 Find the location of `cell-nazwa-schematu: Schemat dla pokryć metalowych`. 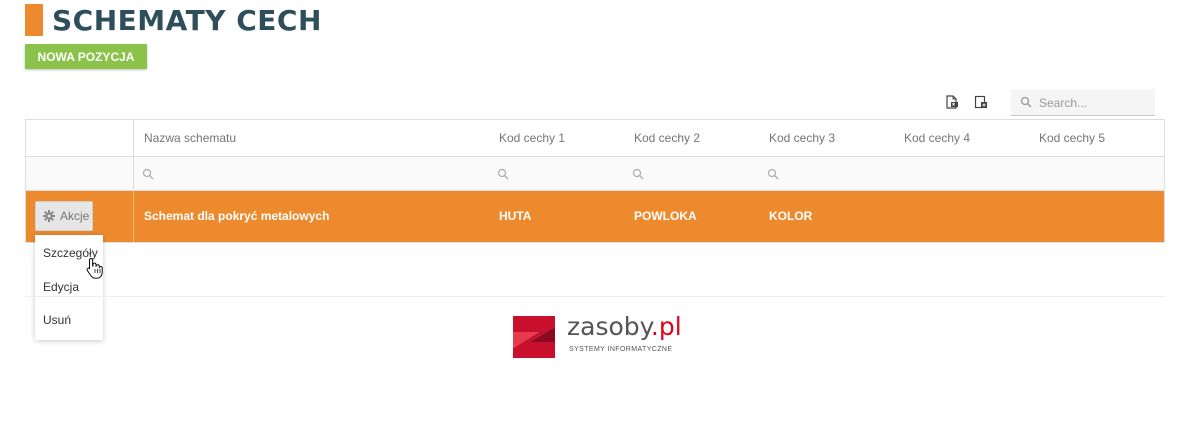

cell-nazwa-schematu: Schemat dla pokryć metalowych is located at coordinates (237, 216).